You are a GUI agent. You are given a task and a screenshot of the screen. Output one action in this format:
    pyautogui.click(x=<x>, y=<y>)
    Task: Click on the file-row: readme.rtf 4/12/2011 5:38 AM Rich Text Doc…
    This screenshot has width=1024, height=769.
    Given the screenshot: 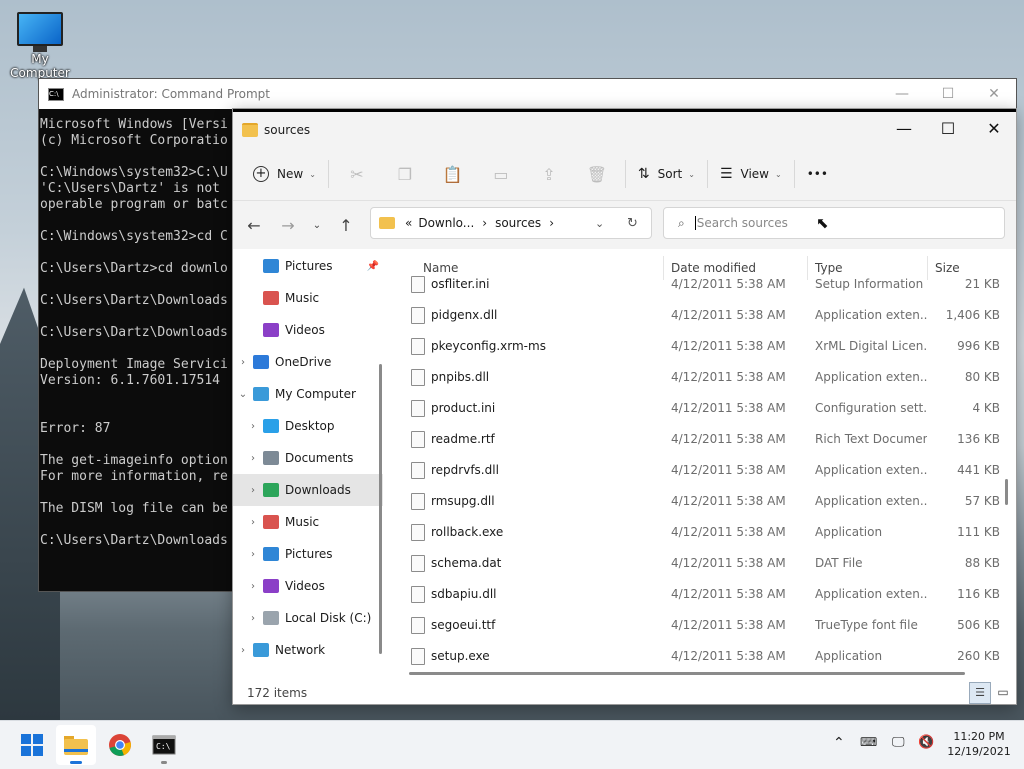 What is the action you would take?
    pyautogui.click(x=705, y=438)
    